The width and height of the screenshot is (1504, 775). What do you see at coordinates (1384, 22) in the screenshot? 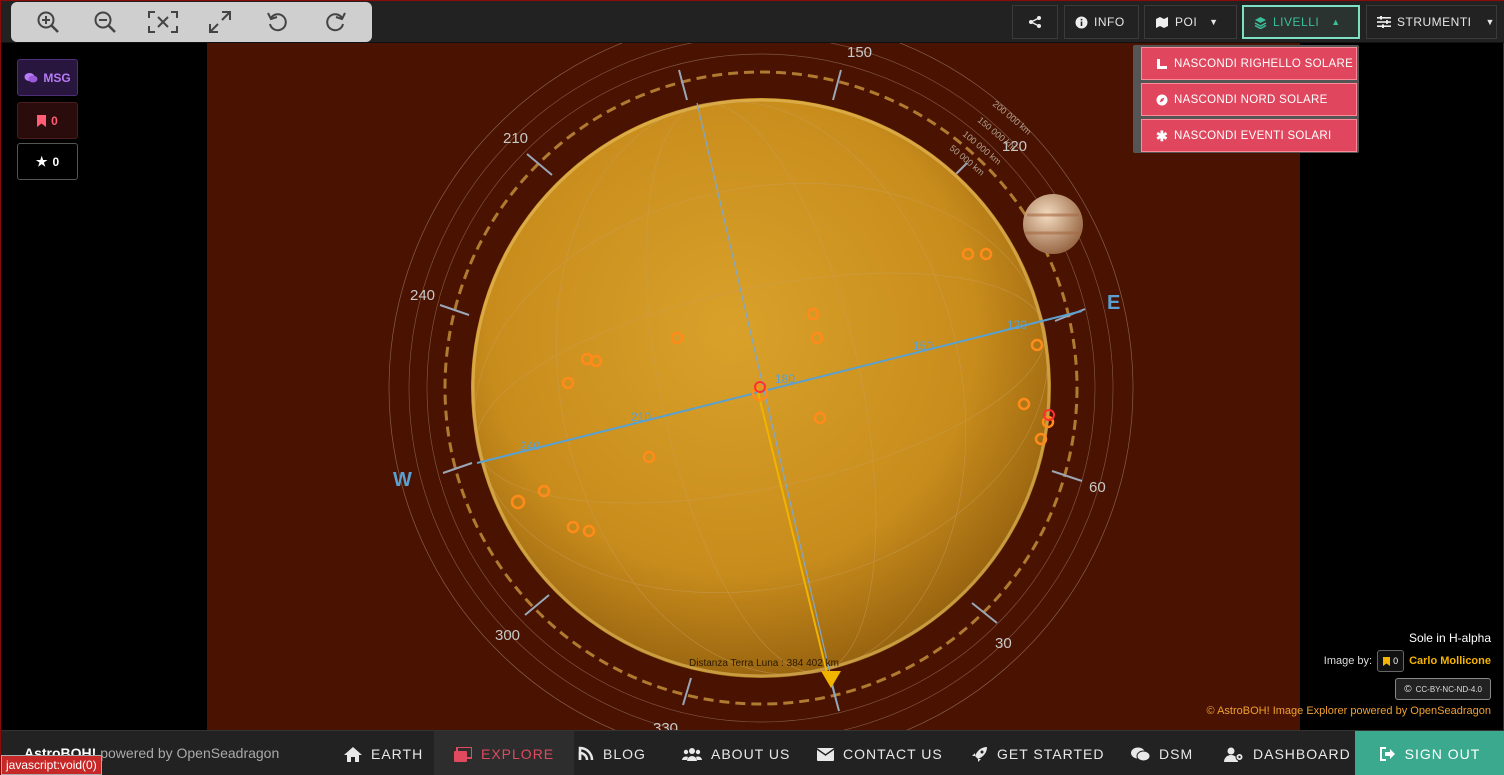
I see `sliders-icon` at bounding box center [1384, 22].